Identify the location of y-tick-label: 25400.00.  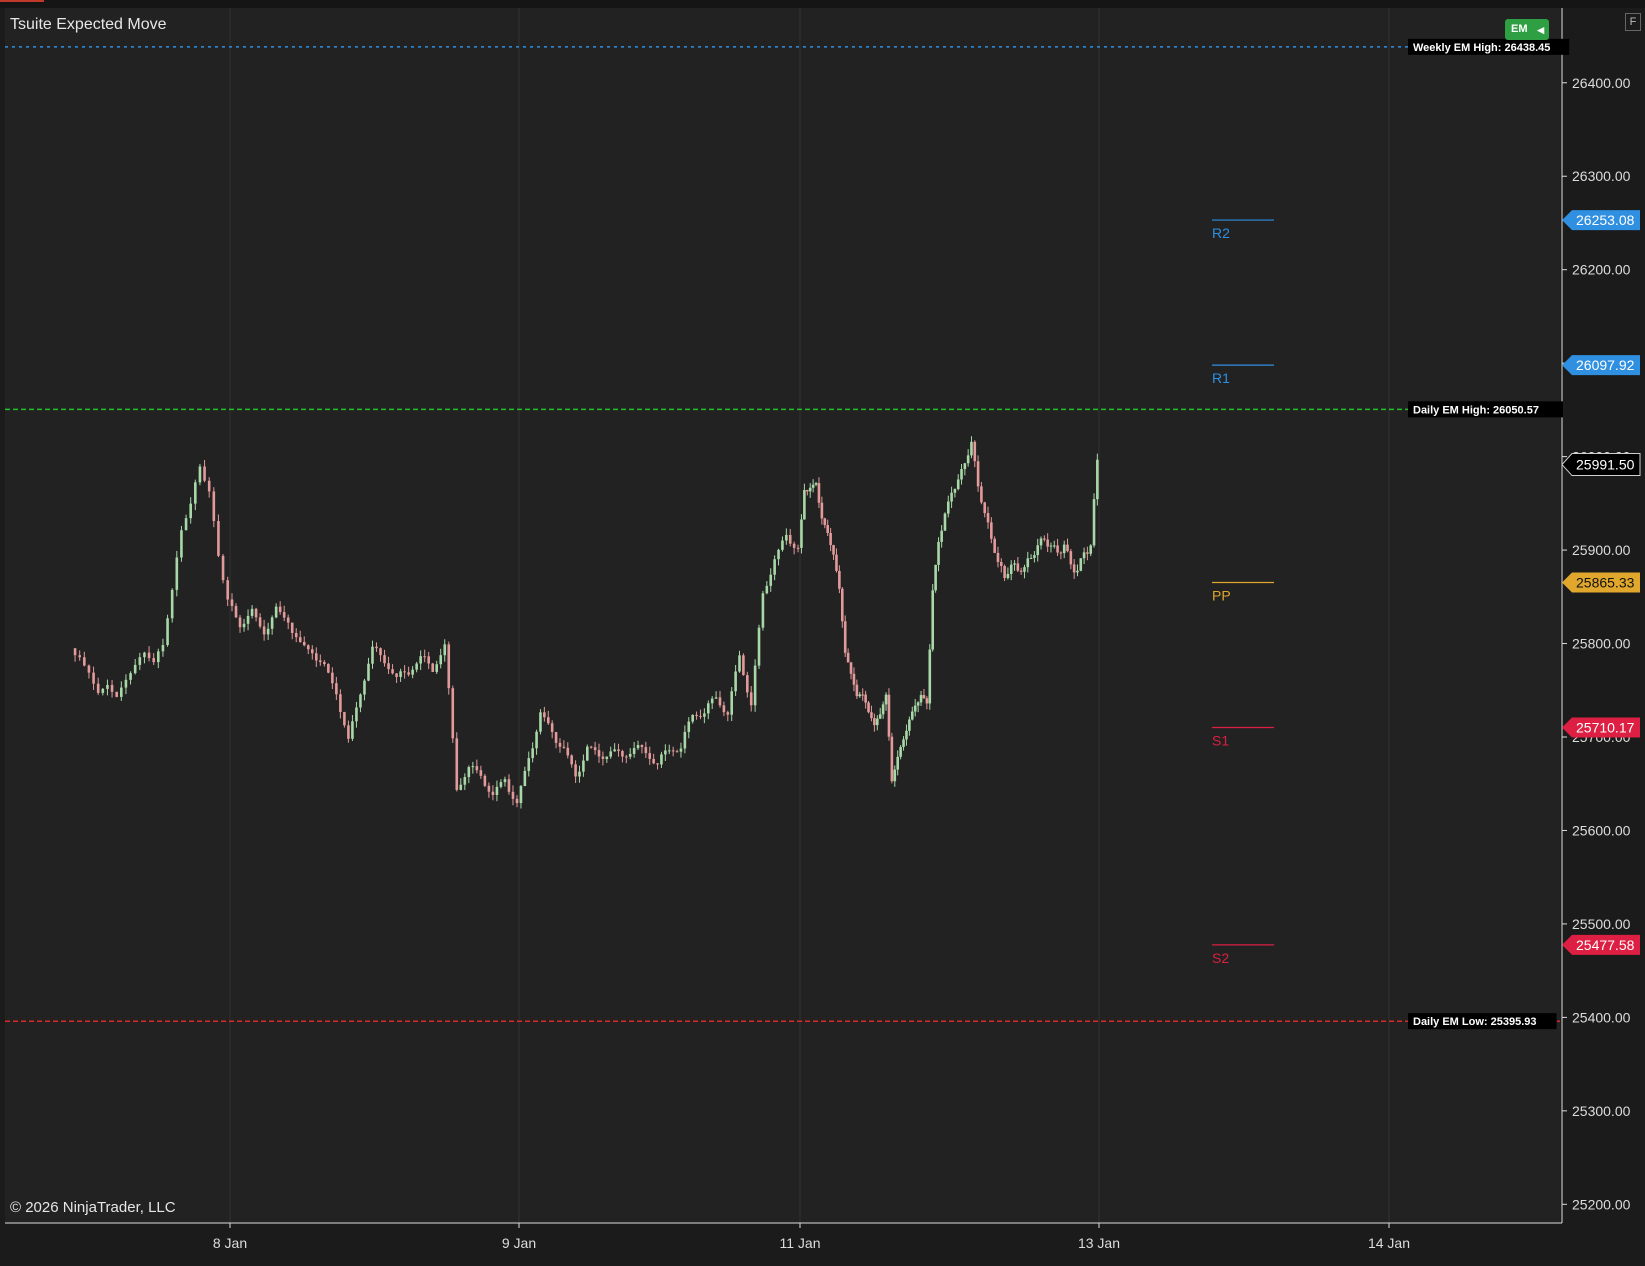
(1601, 1017).